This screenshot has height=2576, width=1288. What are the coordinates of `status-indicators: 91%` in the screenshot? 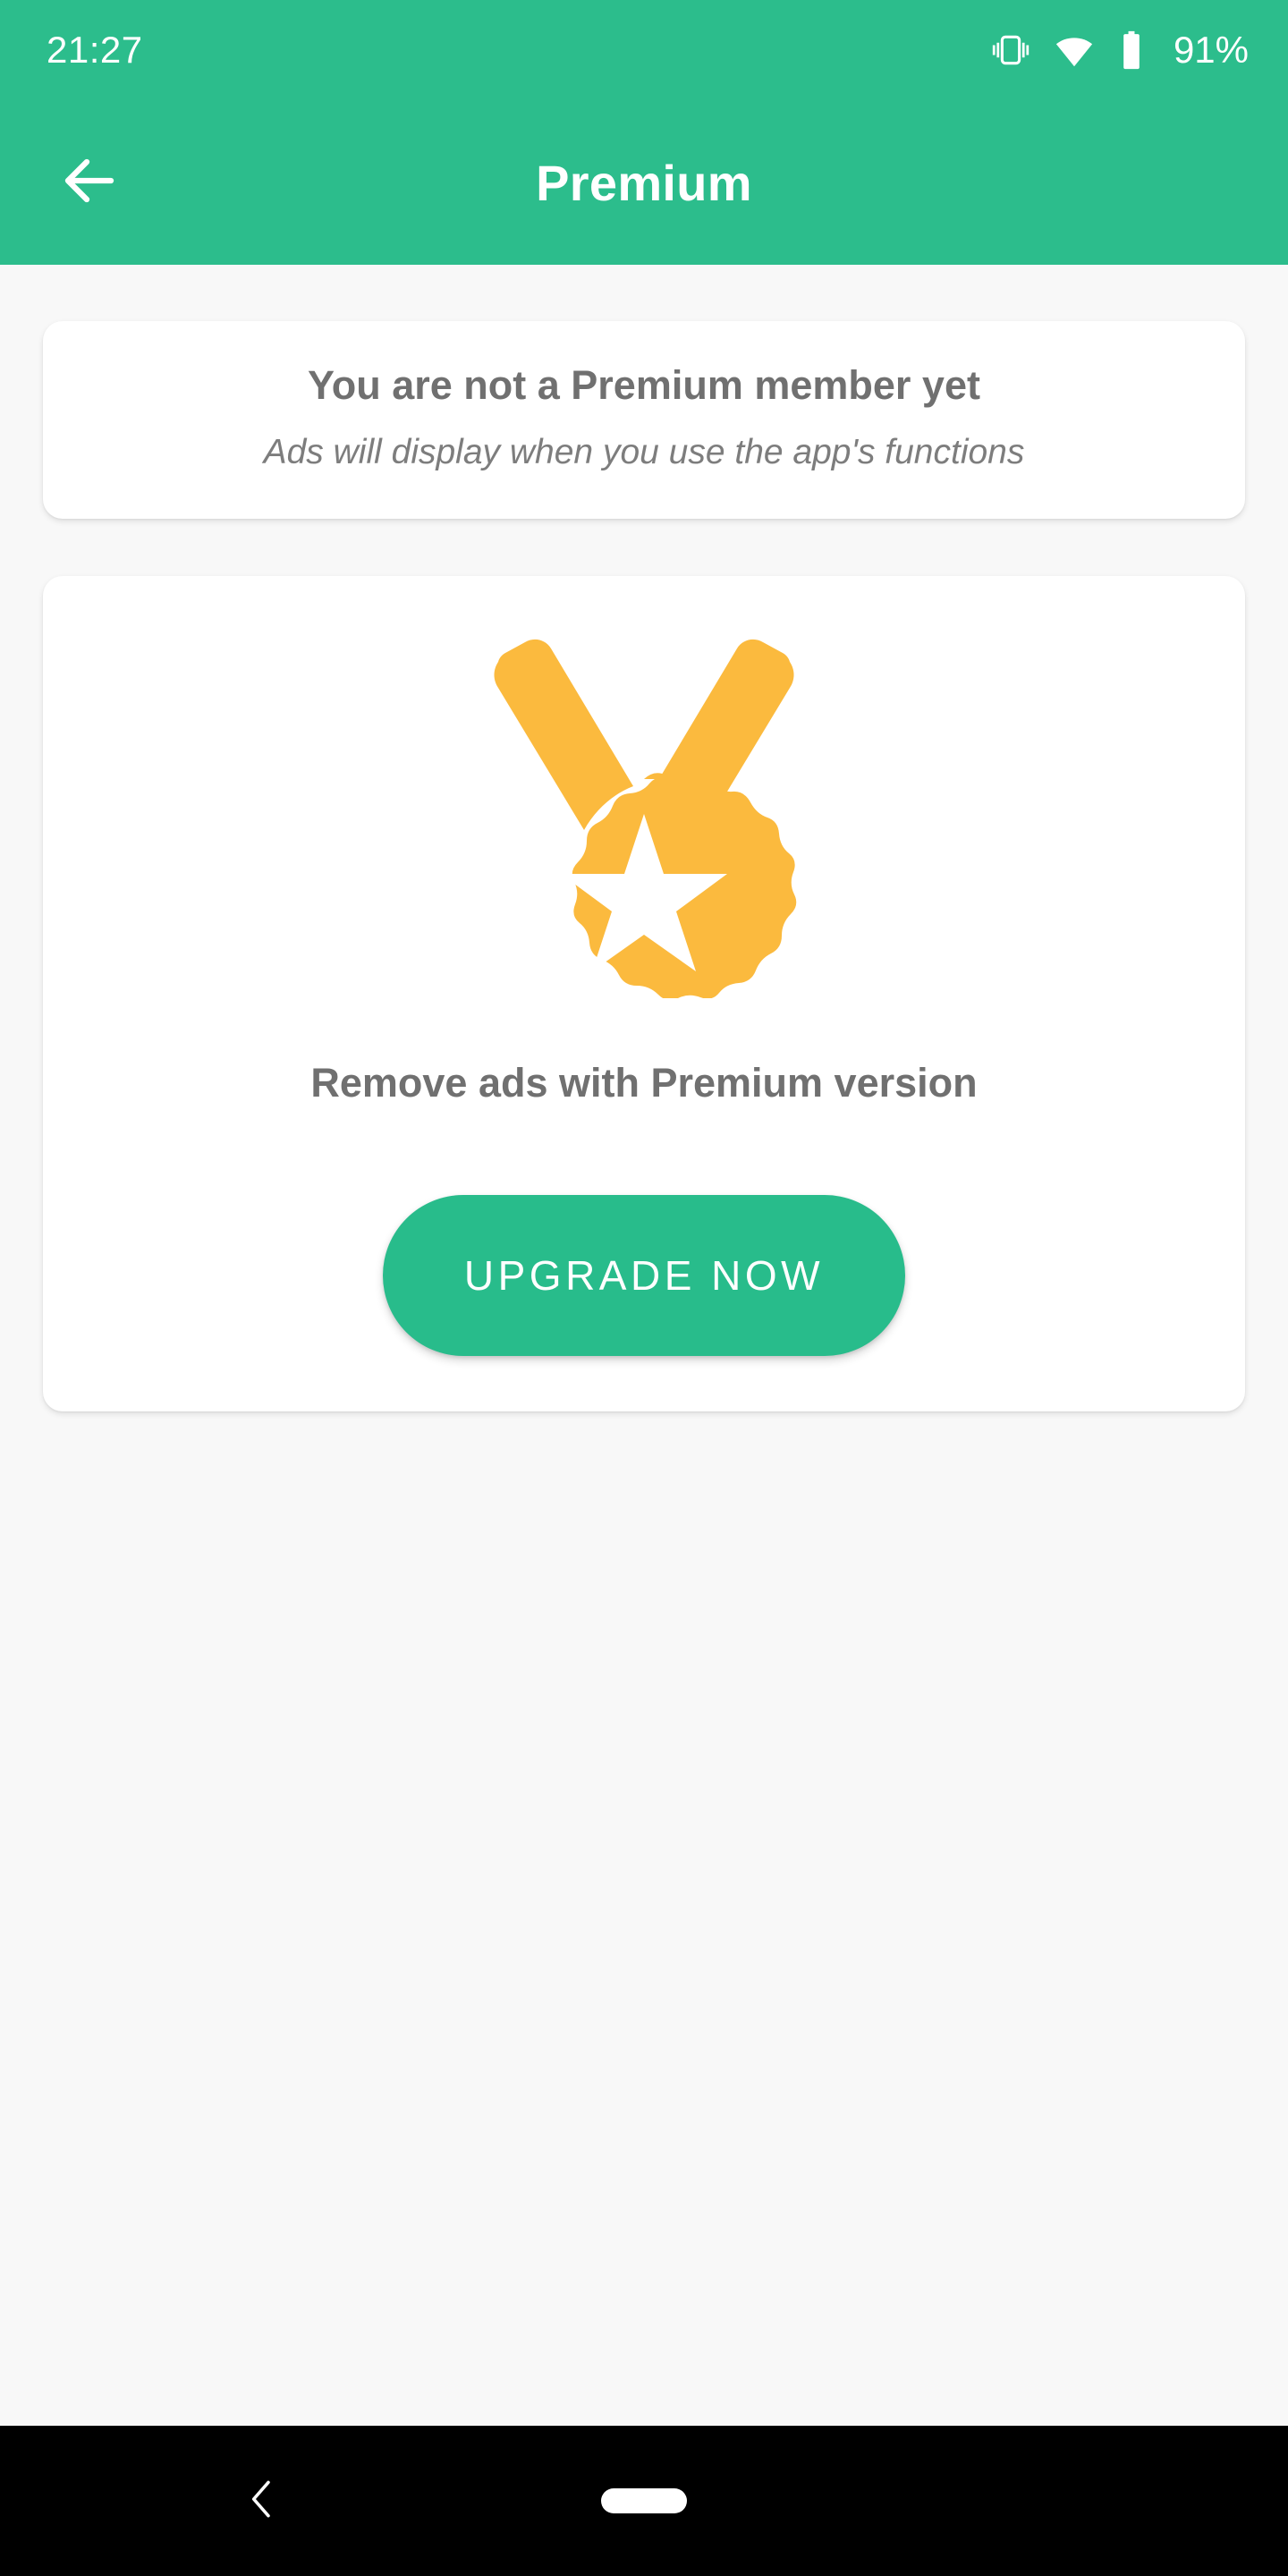 It's located at (1120, 50).